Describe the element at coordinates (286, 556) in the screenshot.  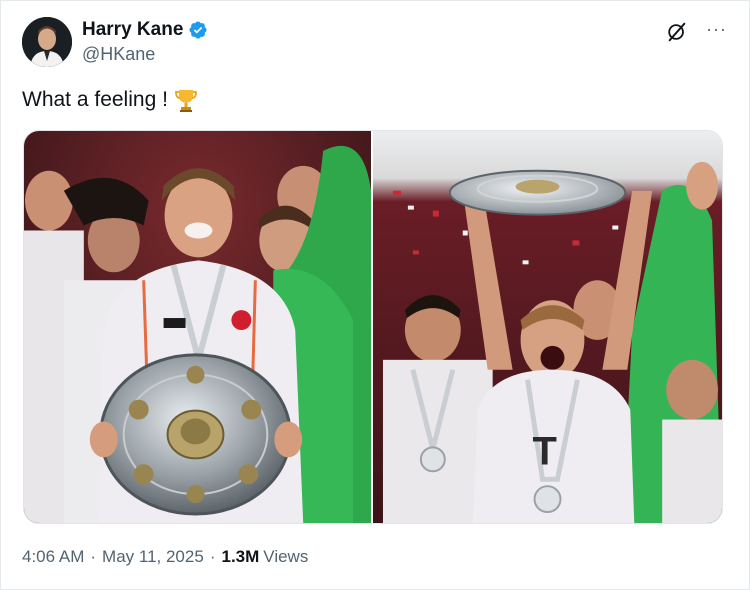
I see `views-label: Views` at that location.